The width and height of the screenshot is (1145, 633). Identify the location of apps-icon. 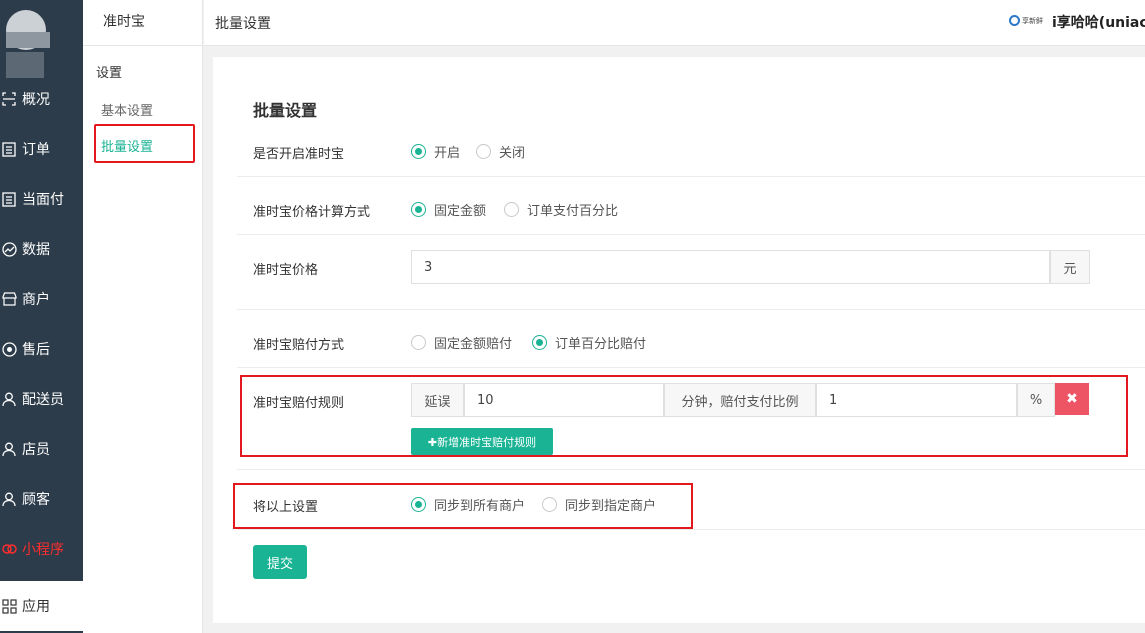
(9, 606).